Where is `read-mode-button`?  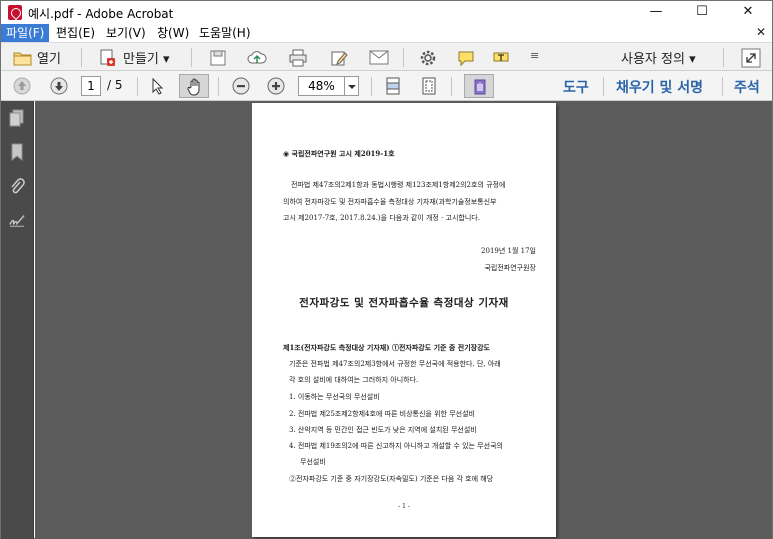
read-mode-button is located at coordinates (479, 86).